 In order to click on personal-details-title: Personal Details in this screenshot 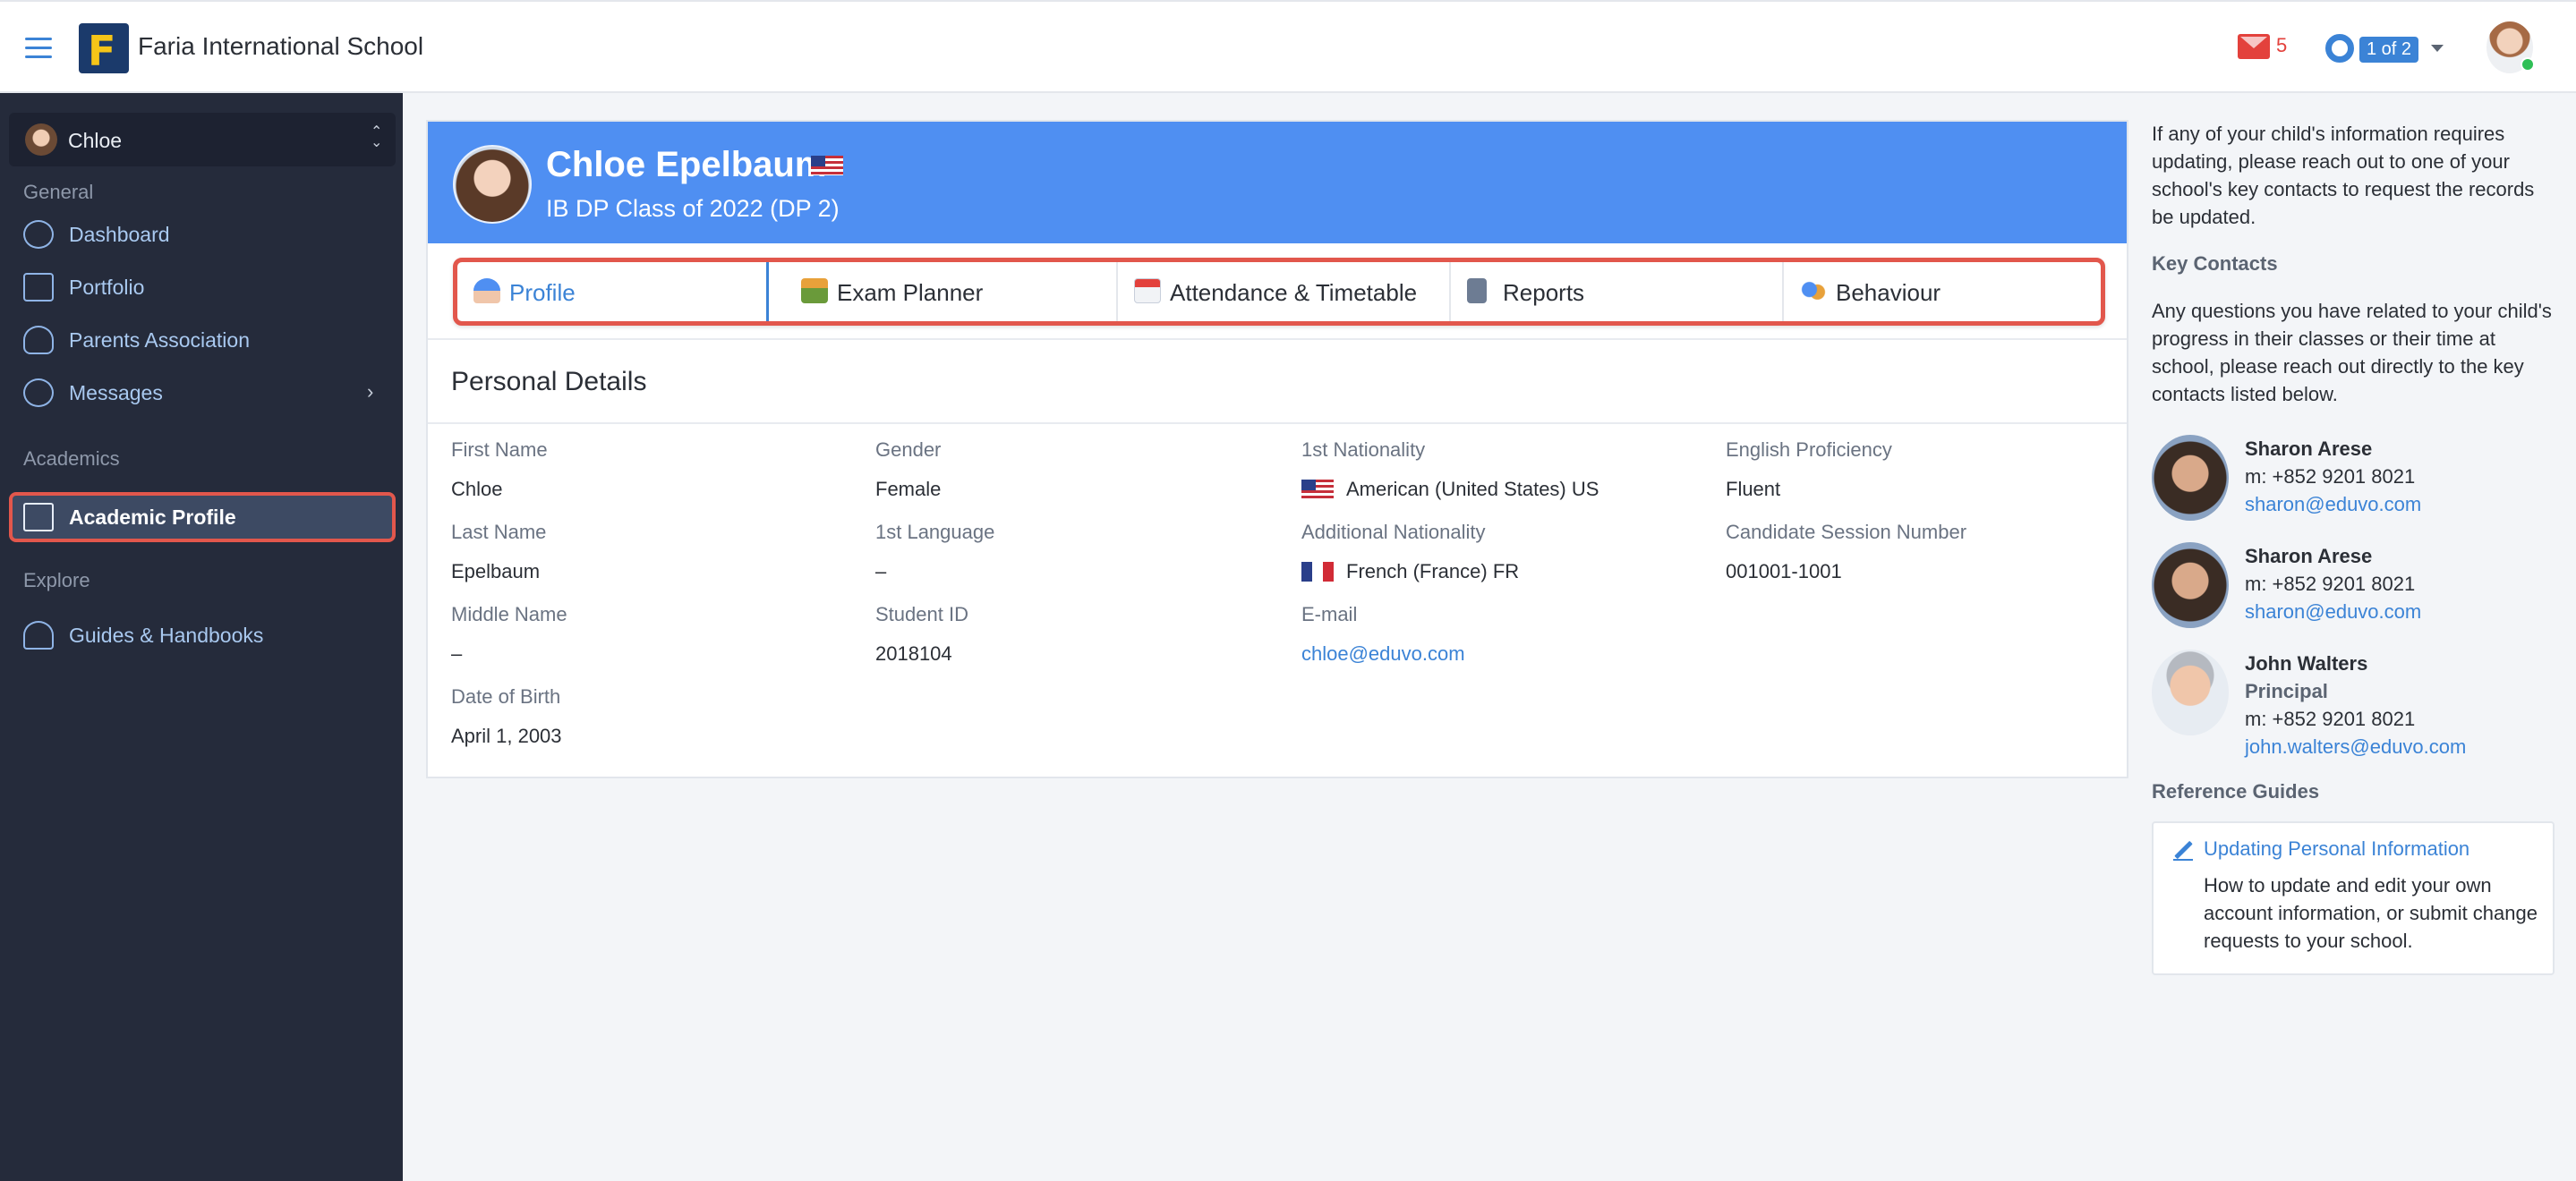, I will do `click(549, 381)`.